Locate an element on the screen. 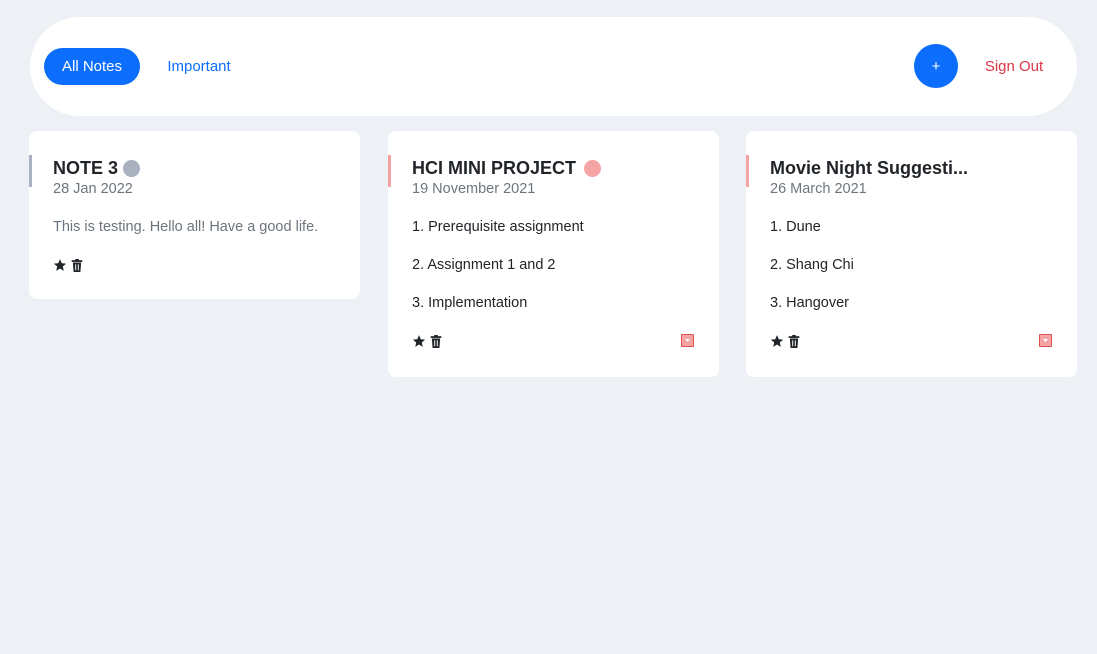  add-note-button: + is located at coordinates (936, 66).